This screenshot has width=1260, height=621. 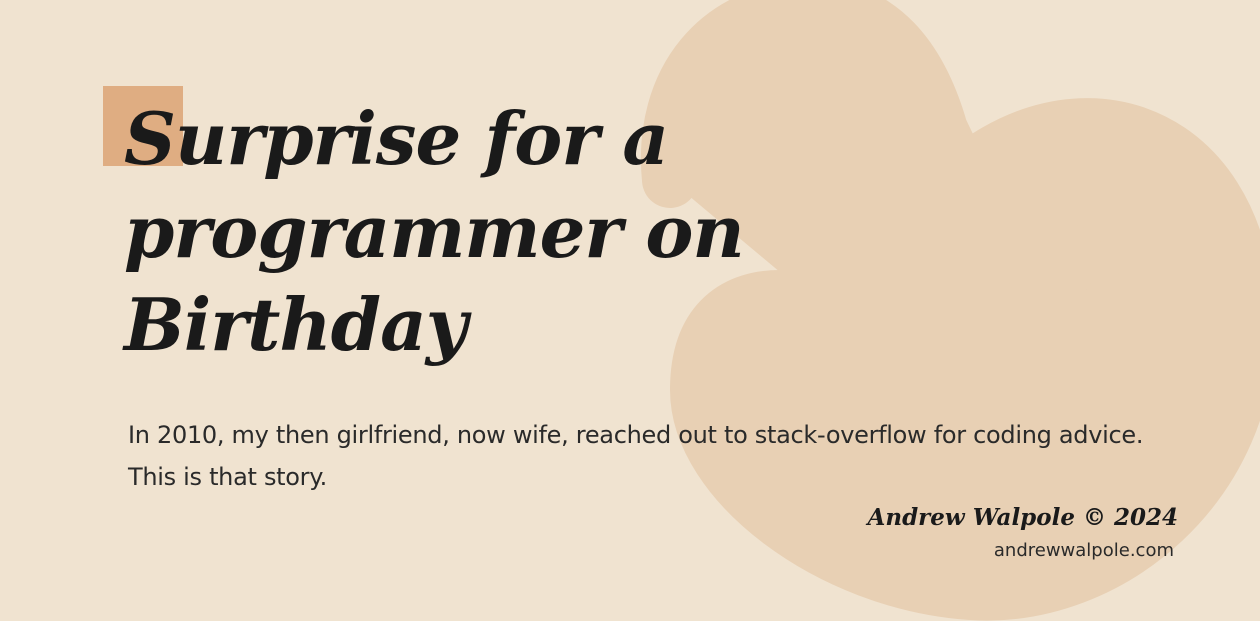 I want to click on title-line: Birthday, so click(x=296, y=324).